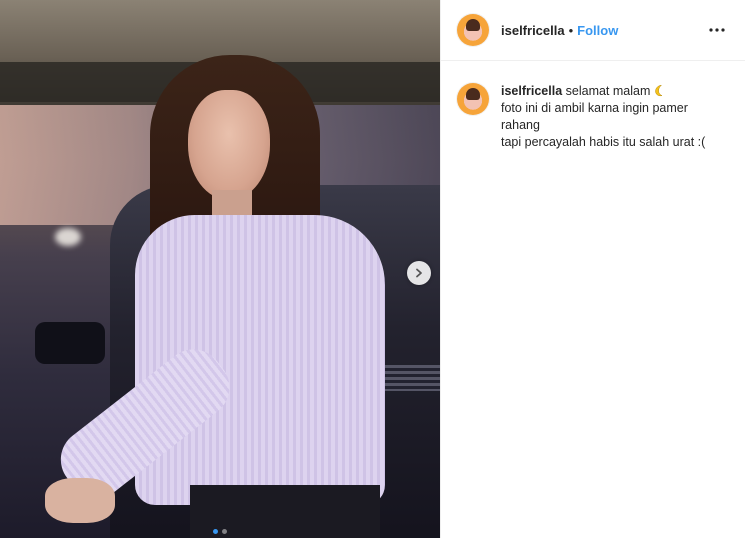 Image resolution: width=745 pixels, height=538 pixels. What do you see at coordinates (608, 91) in the screenshot?
I see `caption-first-line: selamat malam` at bounding box center [608, 91].